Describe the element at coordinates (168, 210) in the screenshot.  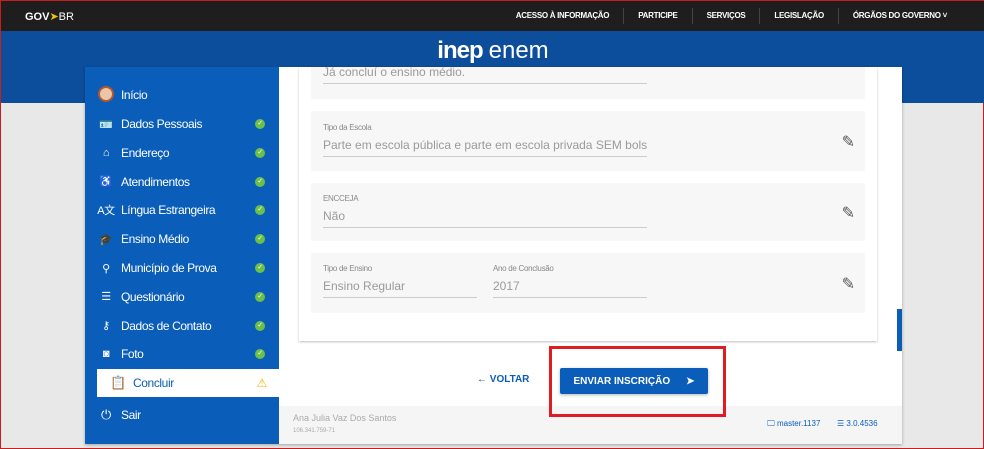
I see `sidebar-item-label: Língua Estrangeira` at that location.